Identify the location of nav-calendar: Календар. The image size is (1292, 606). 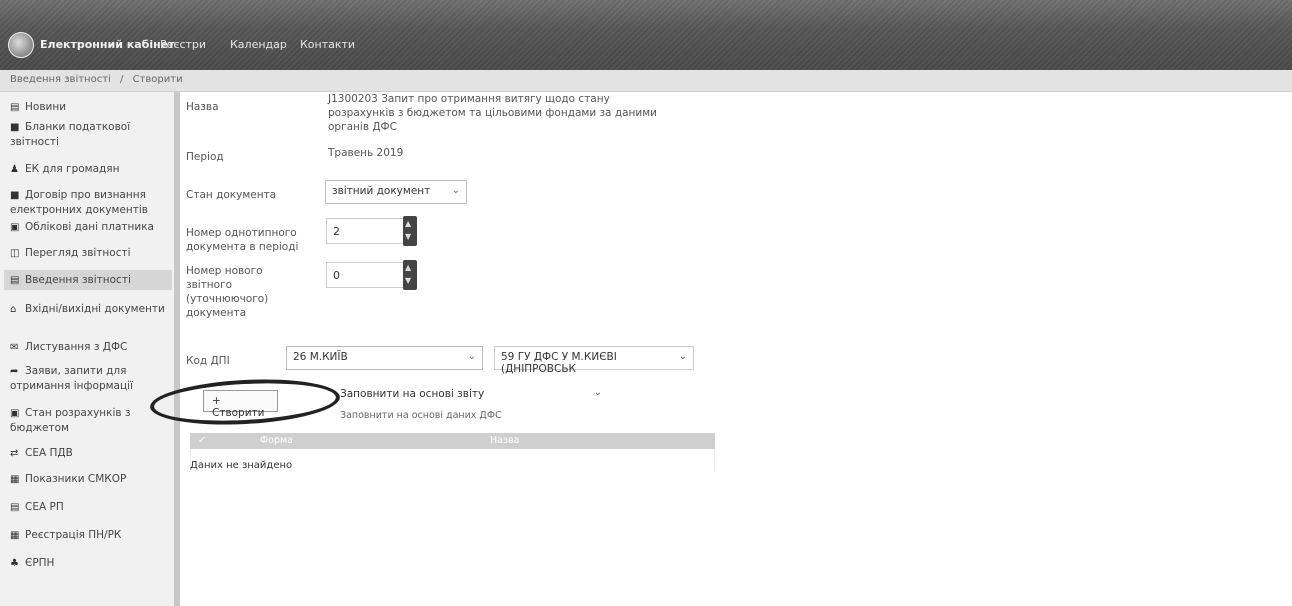
(258, 44).